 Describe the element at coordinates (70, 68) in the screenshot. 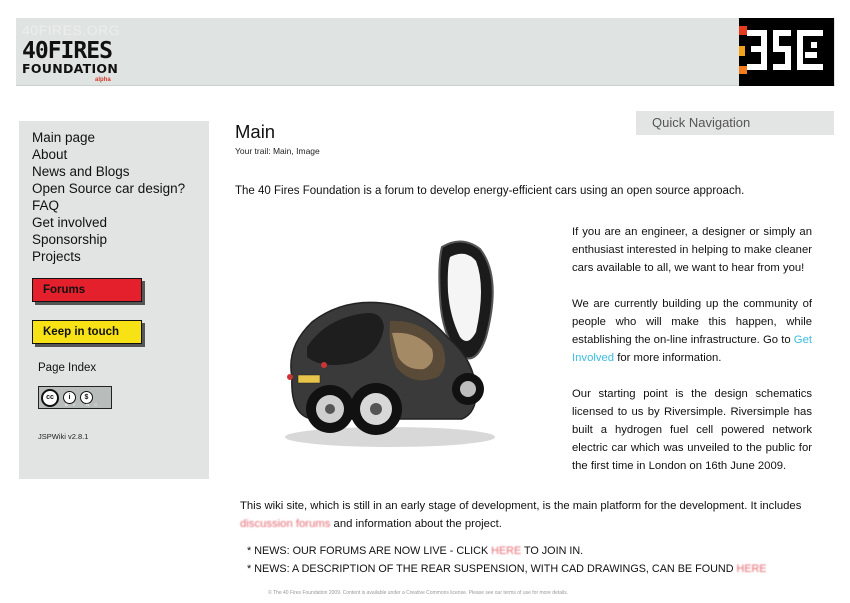

I see `logo-sub-text: FOUNDATION` at that location.